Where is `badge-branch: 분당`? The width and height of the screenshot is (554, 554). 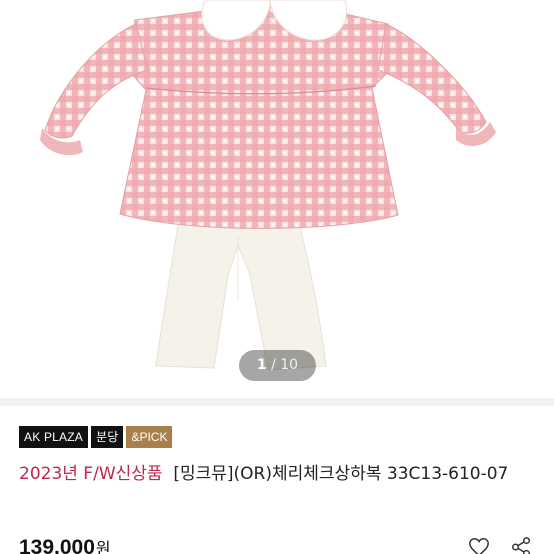 badge-branch: 분당 is located at coordinates (107, 437).